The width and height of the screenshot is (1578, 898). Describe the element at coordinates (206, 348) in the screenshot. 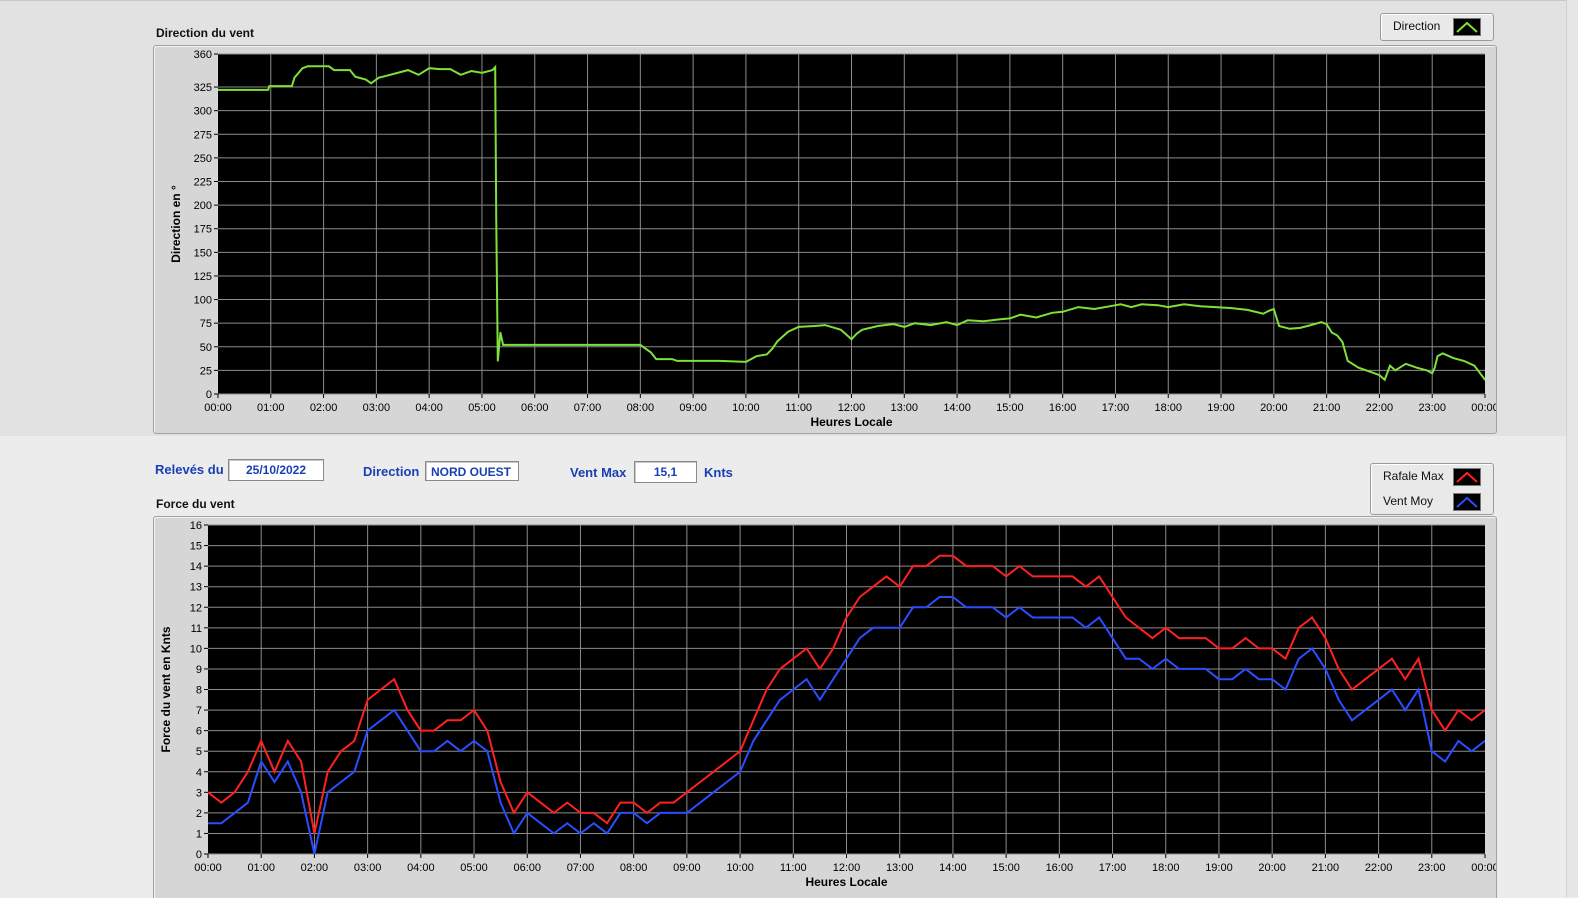

I see `dir-ytick-label-2: 50` at that location.